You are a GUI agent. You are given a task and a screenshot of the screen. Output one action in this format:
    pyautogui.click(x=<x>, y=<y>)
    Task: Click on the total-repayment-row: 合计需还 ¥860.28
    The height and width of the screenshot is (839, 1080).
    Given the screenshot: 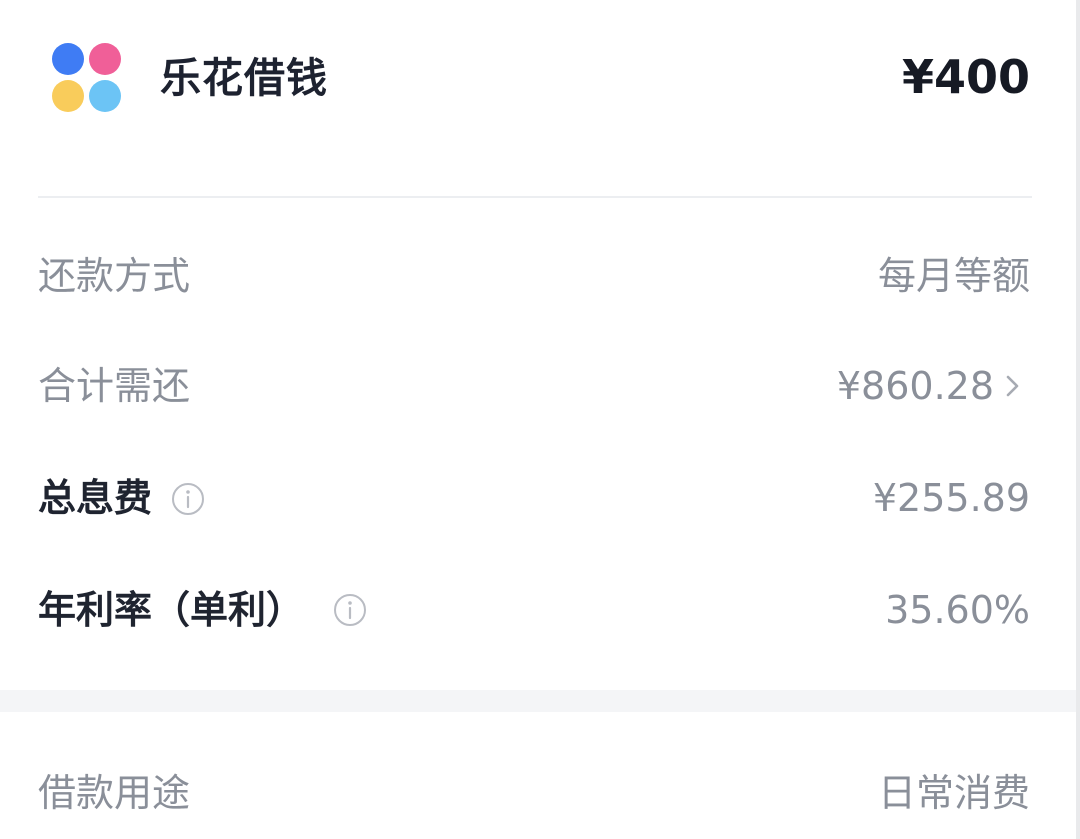 What is the action you would take?
    pyautogui.click(x=540, y=386)
    